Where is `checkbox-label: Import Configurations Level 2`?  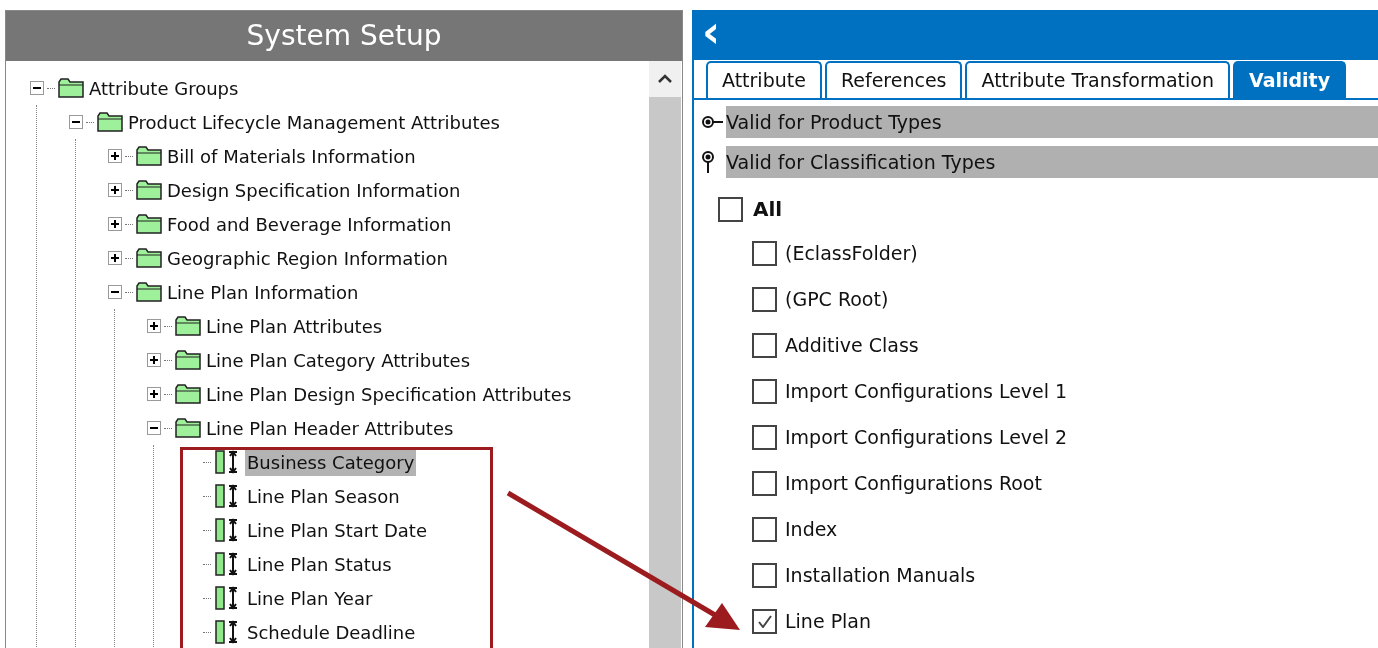 checkbox-label: Import Configurations Level 2 is located at coordinates (926, 437).